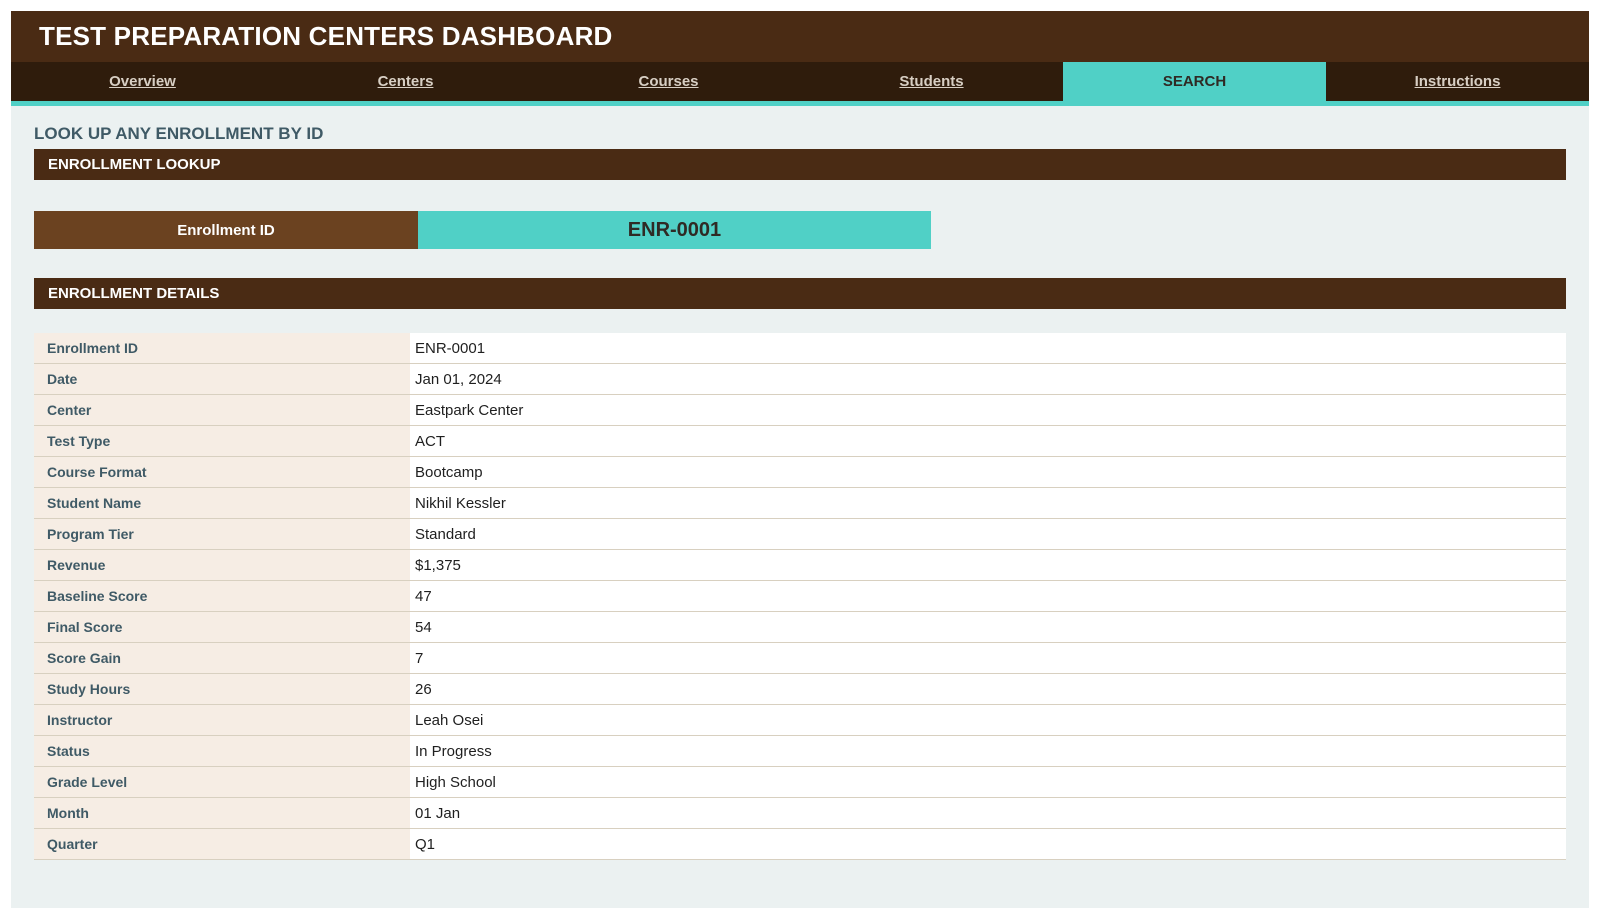 This screenshot has width=1600, height=920. Describe the element at coordinates (1457, 81) in the screenshot. I see `tab-instructions: Instructions` at that location.